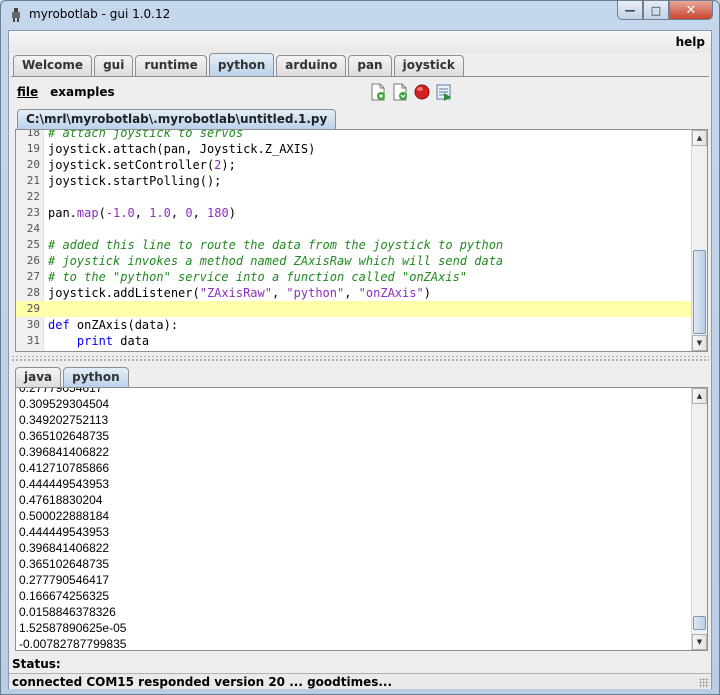  I want to click on python-toolbar, so click(411, 92).